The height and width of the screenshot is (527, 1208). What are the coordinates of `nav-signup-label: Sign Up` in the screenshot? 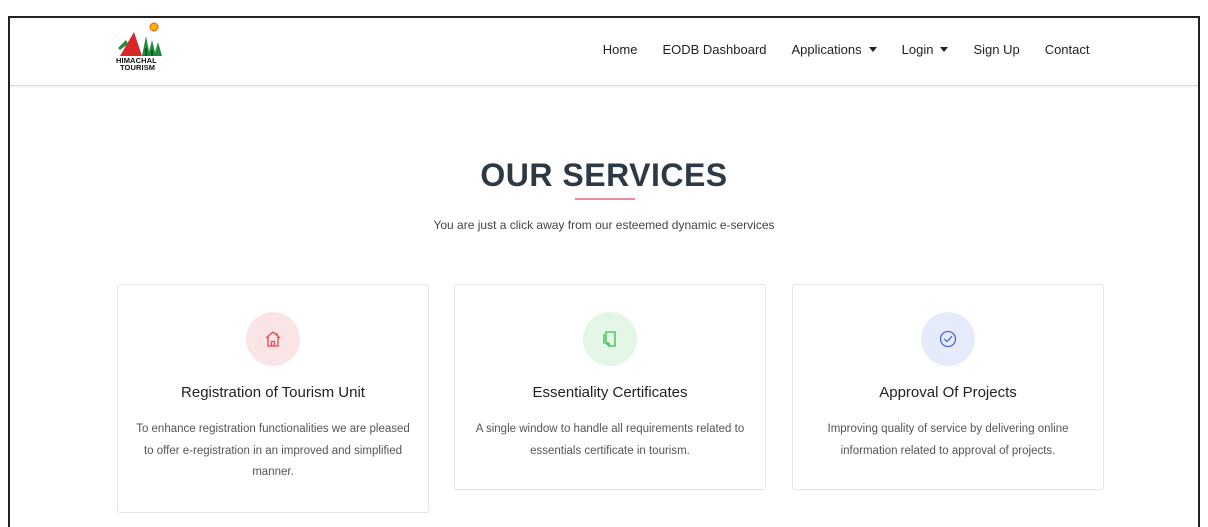 It's located at (996, 49).